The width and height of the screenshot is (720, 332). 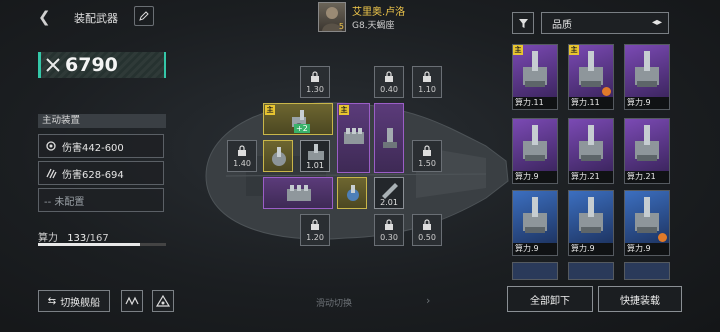 I want to click on weapon-type-button, so click(x=132, y=301).